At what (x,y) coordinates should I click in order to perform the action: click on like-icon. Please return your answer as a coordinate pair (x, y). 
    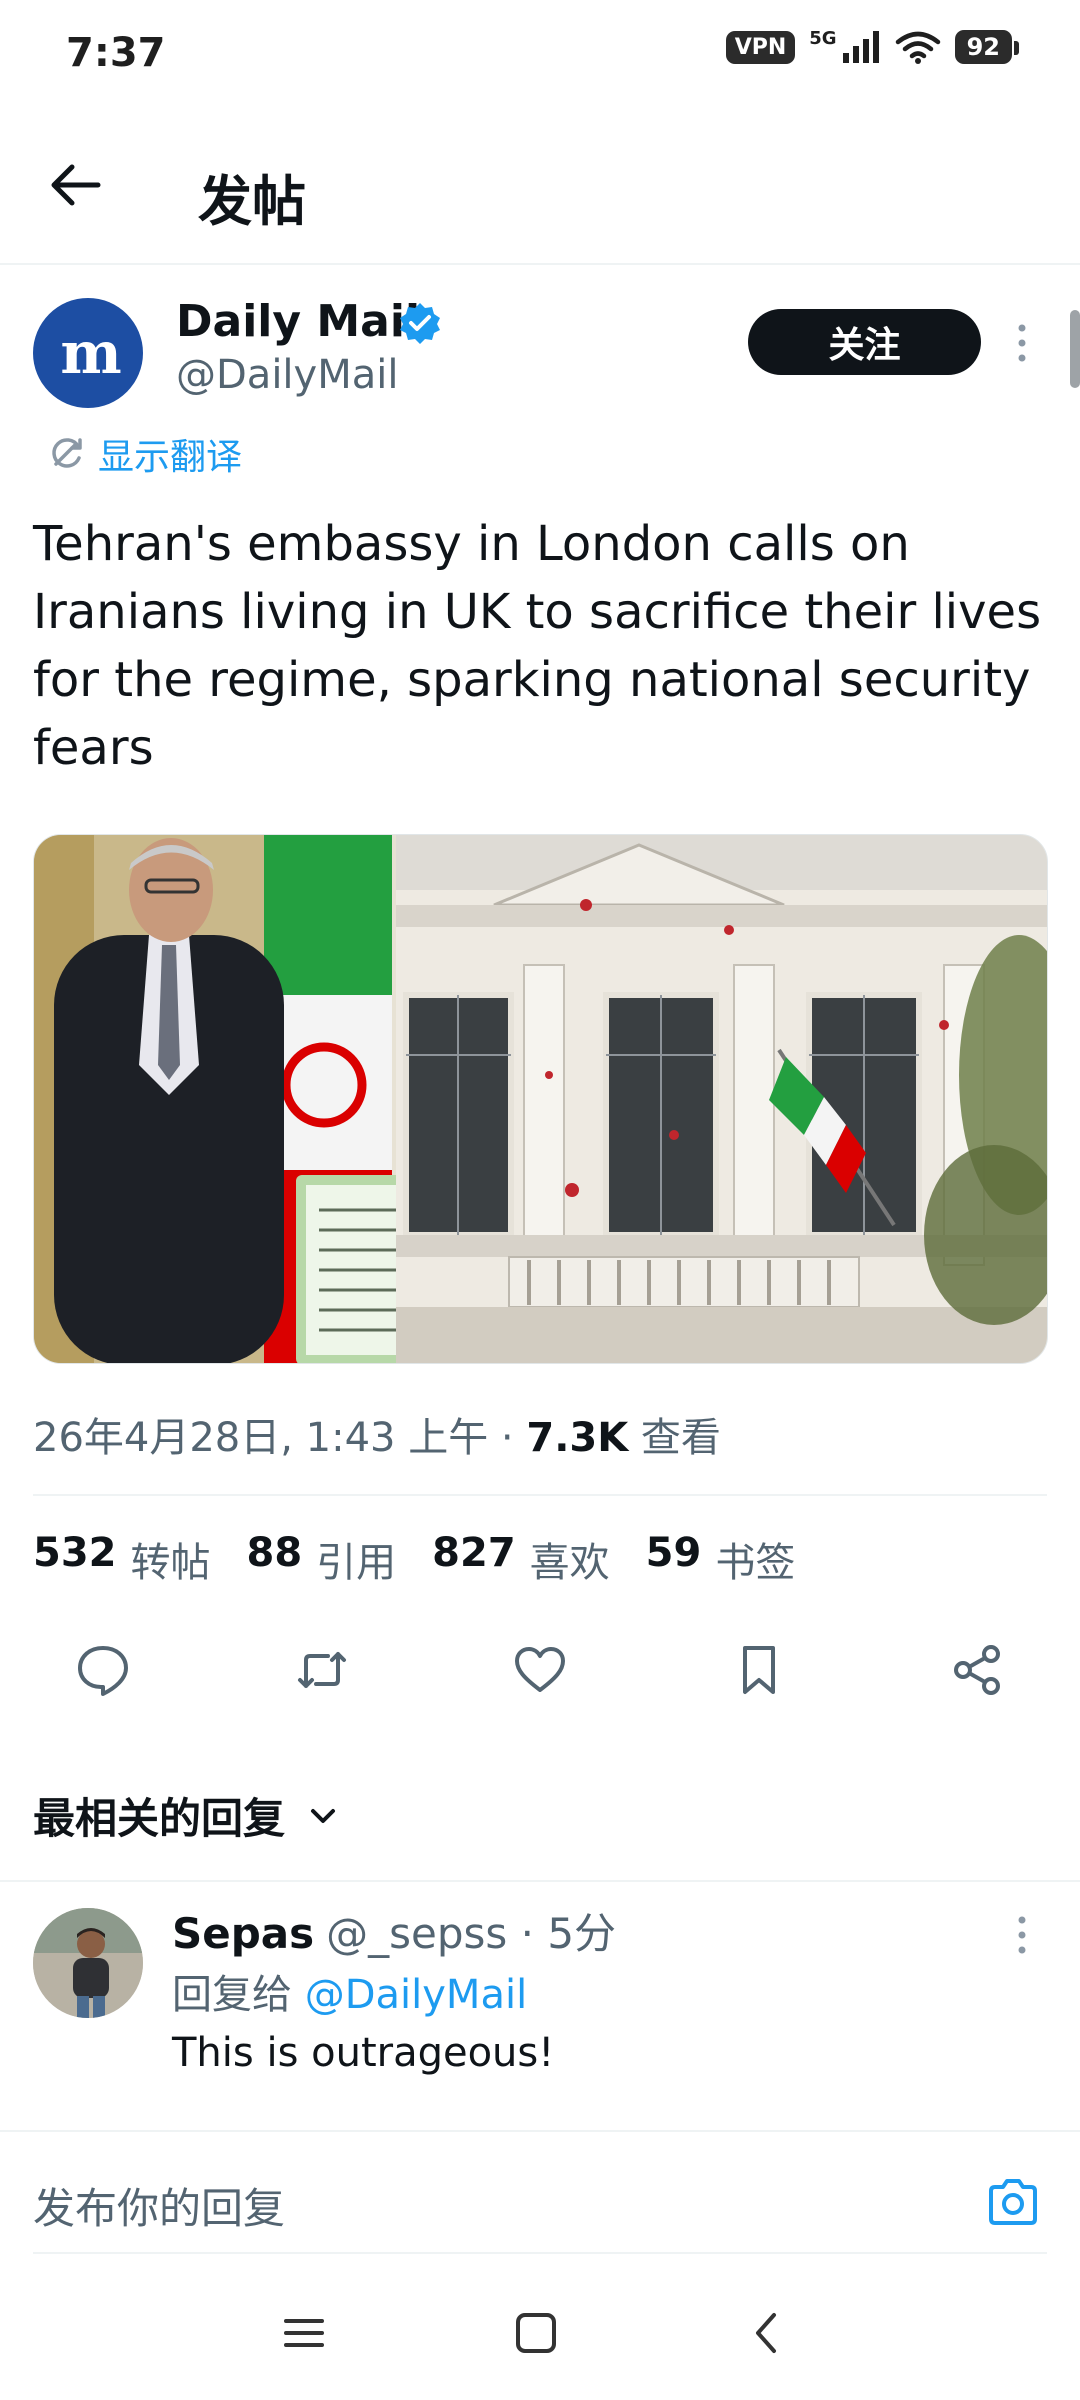
    Looking at the image, I should click on (540, 1670).